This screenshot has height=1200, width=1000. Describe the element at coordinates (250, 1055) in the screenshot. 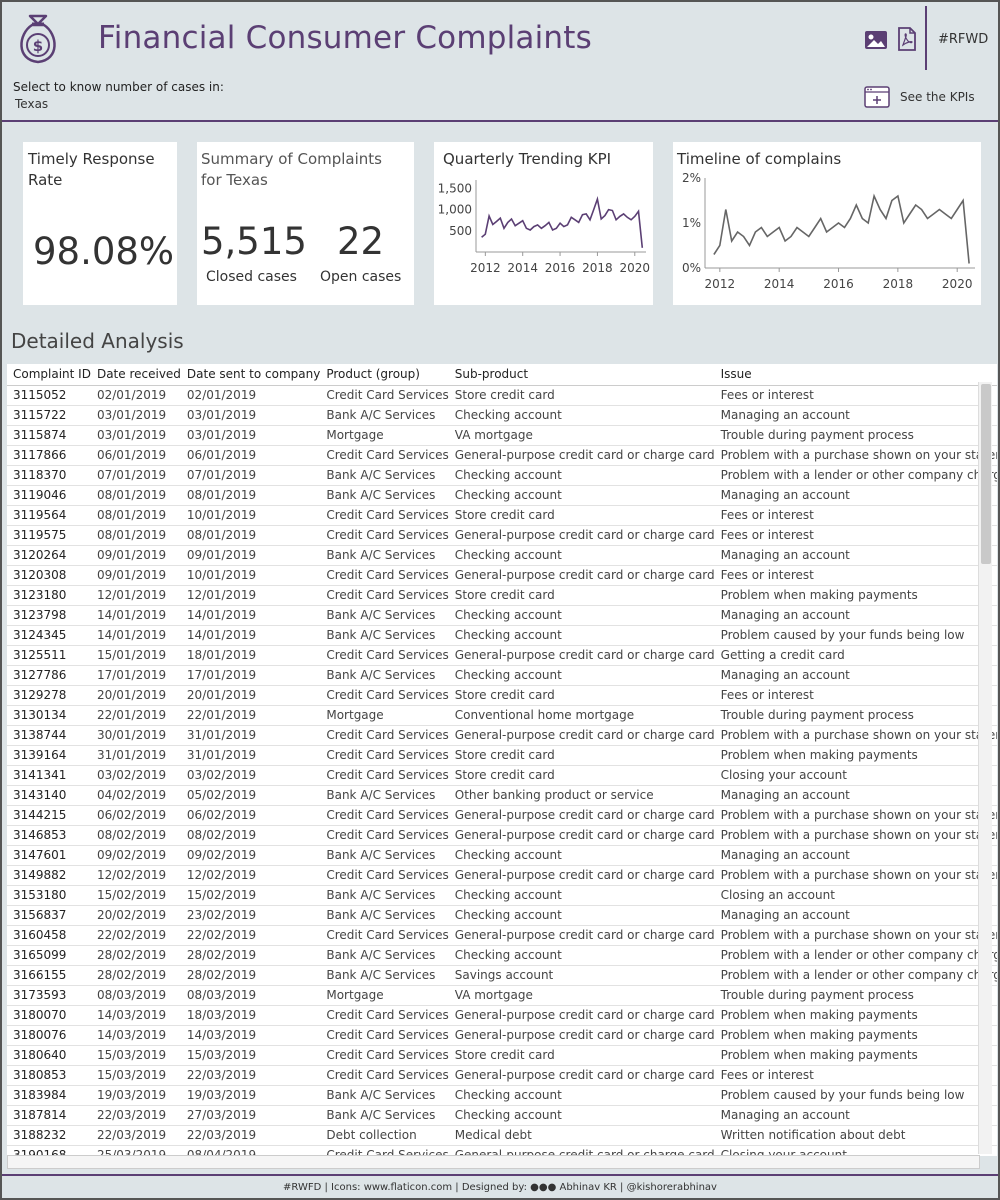

I see `table-cell: 15/03/2019` at that location.